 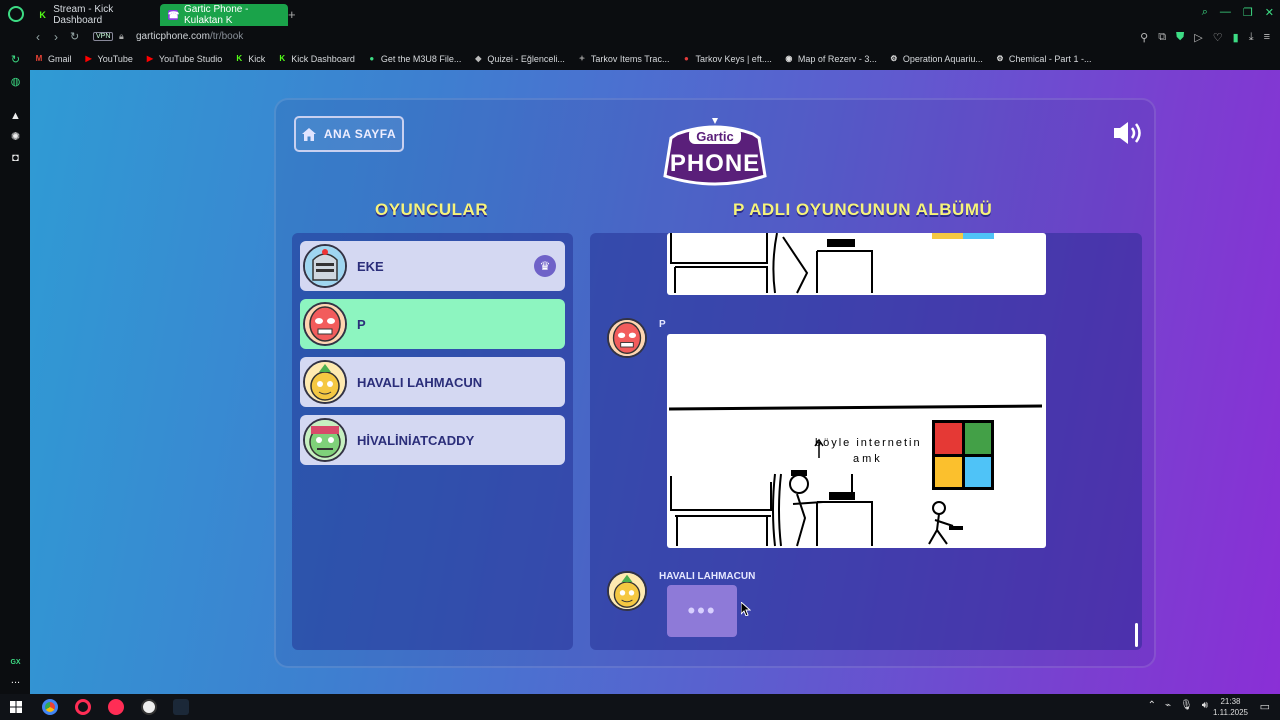 What do you see at coordinates (115, 59) in the screenshot?
I see `bookmark-label: YouTube` at bounding box center [115, 59].